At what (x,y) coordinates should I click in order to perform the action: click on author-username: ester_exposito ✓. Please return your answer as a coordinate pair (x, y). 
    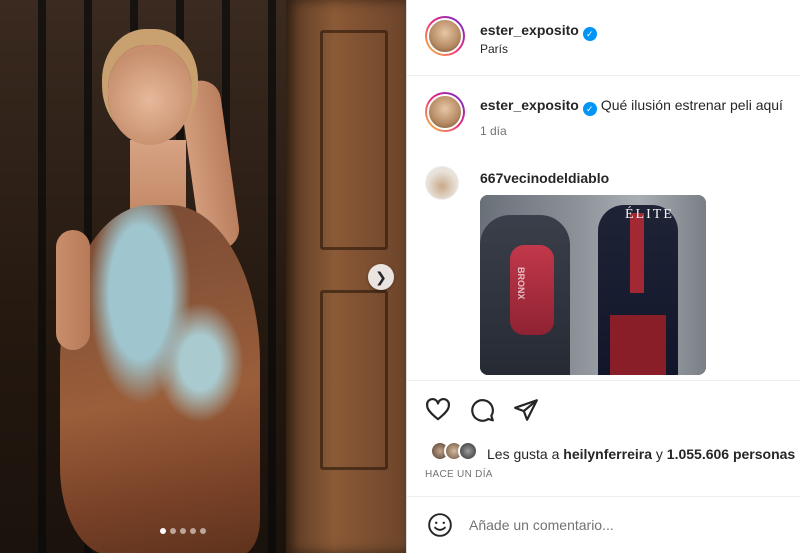
    Looking at the image, I should click on (538, 31).